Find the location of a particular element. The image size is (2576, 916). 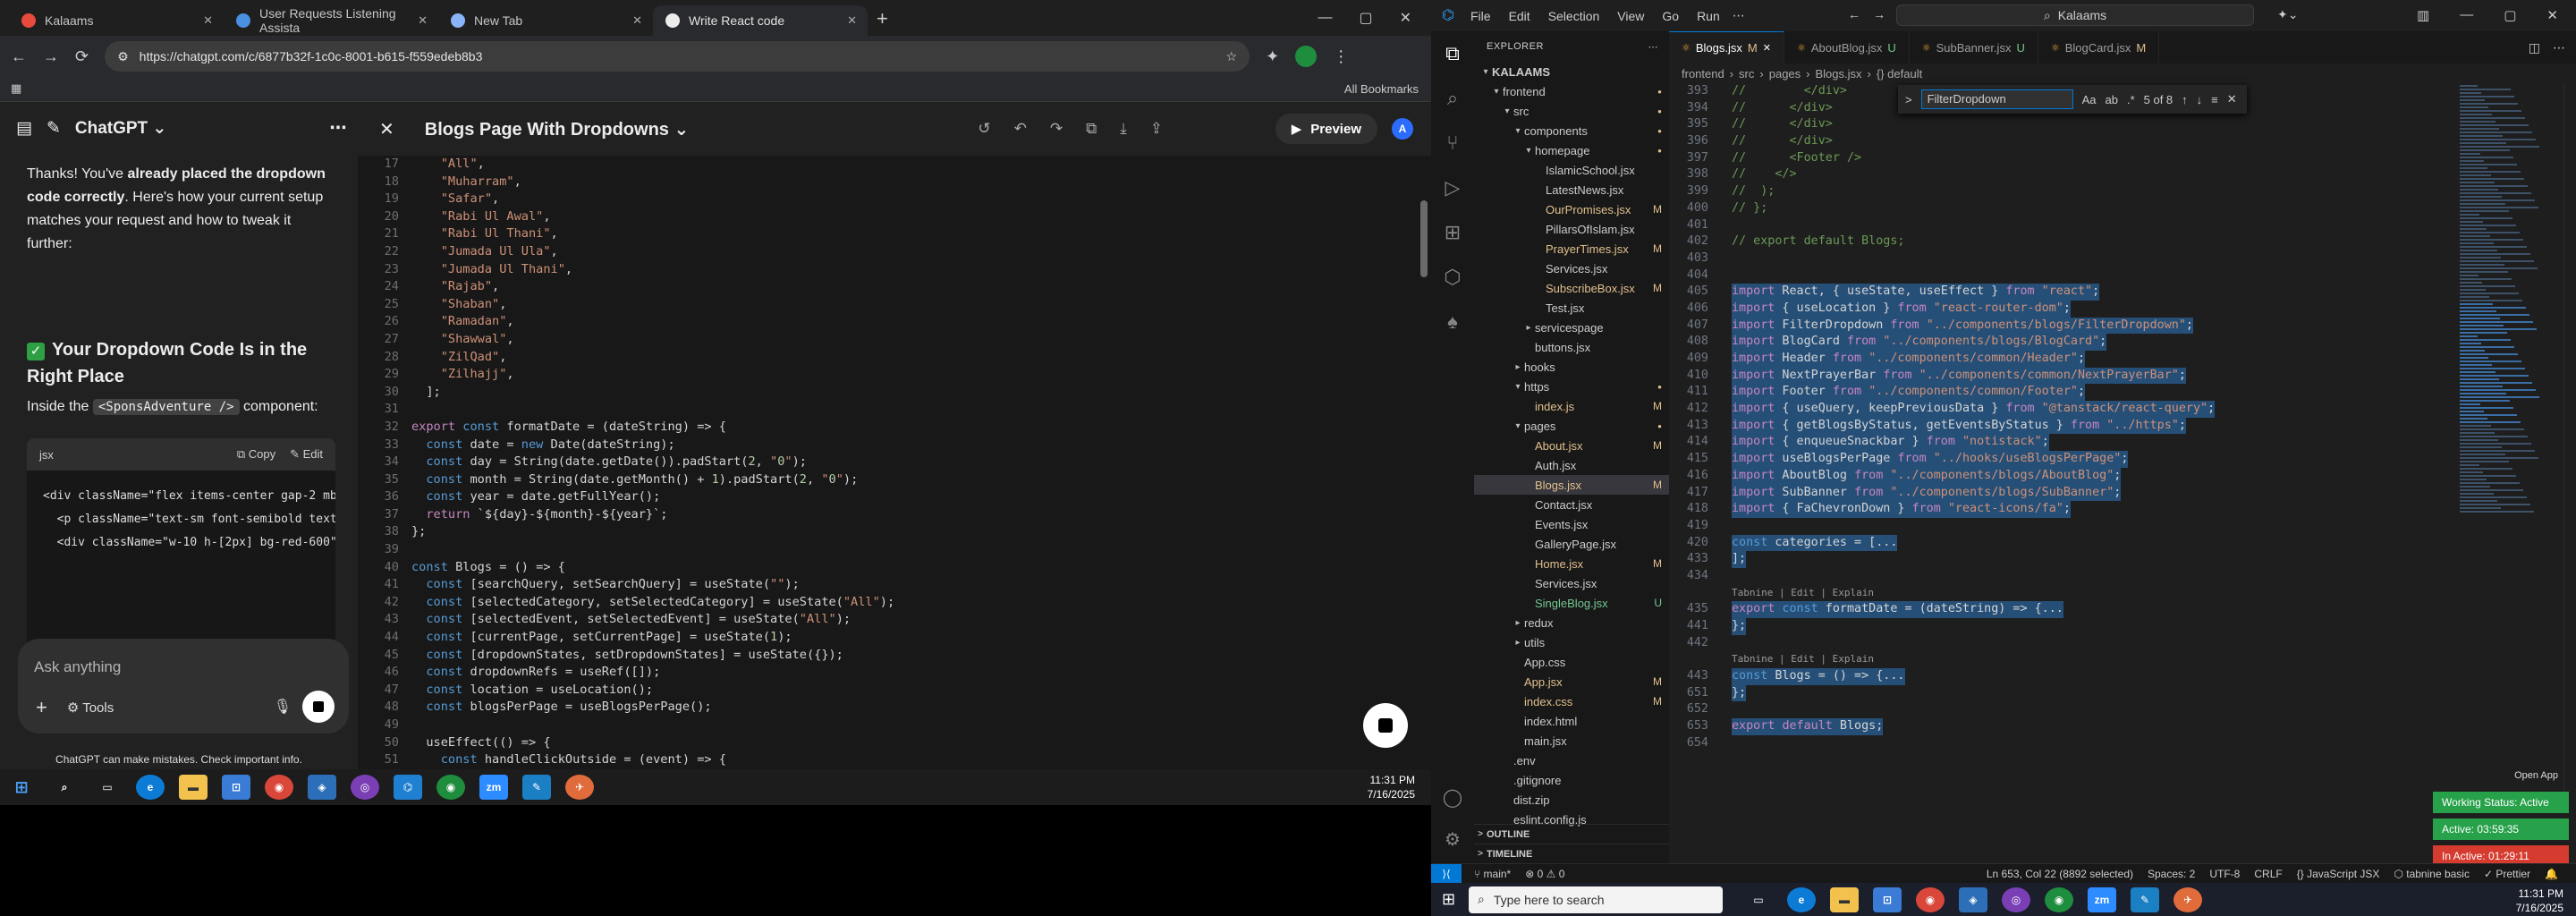

breadcrumb-item: {} default is located at coordinates (1899, 74).